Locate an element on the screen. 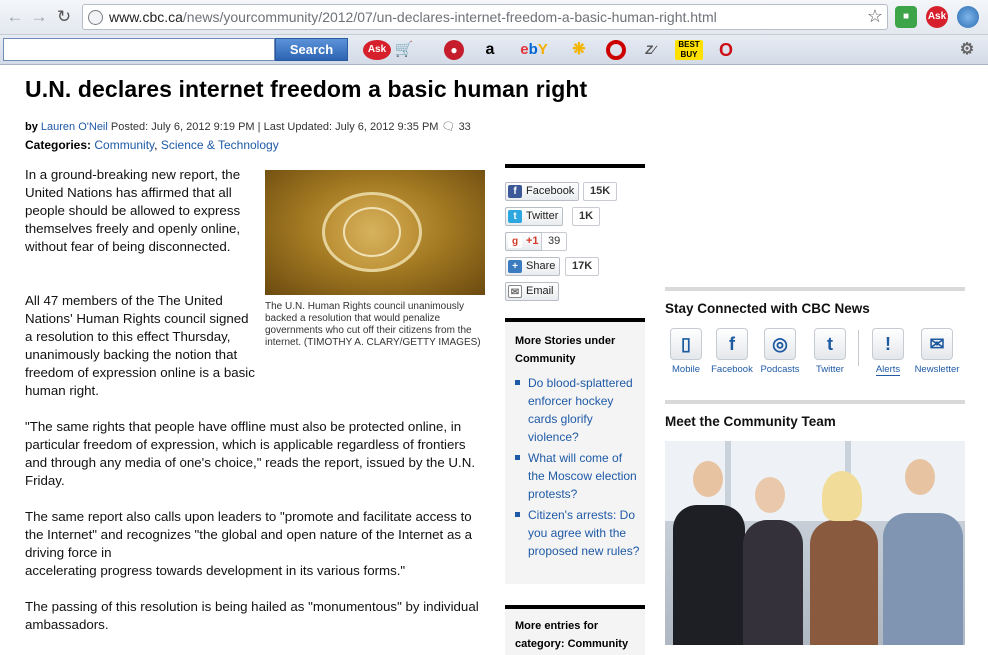 Image resolution: width=988 pixels, height=655 pixels. twitter-bird-icon: t is located at coordinates (830, 344).